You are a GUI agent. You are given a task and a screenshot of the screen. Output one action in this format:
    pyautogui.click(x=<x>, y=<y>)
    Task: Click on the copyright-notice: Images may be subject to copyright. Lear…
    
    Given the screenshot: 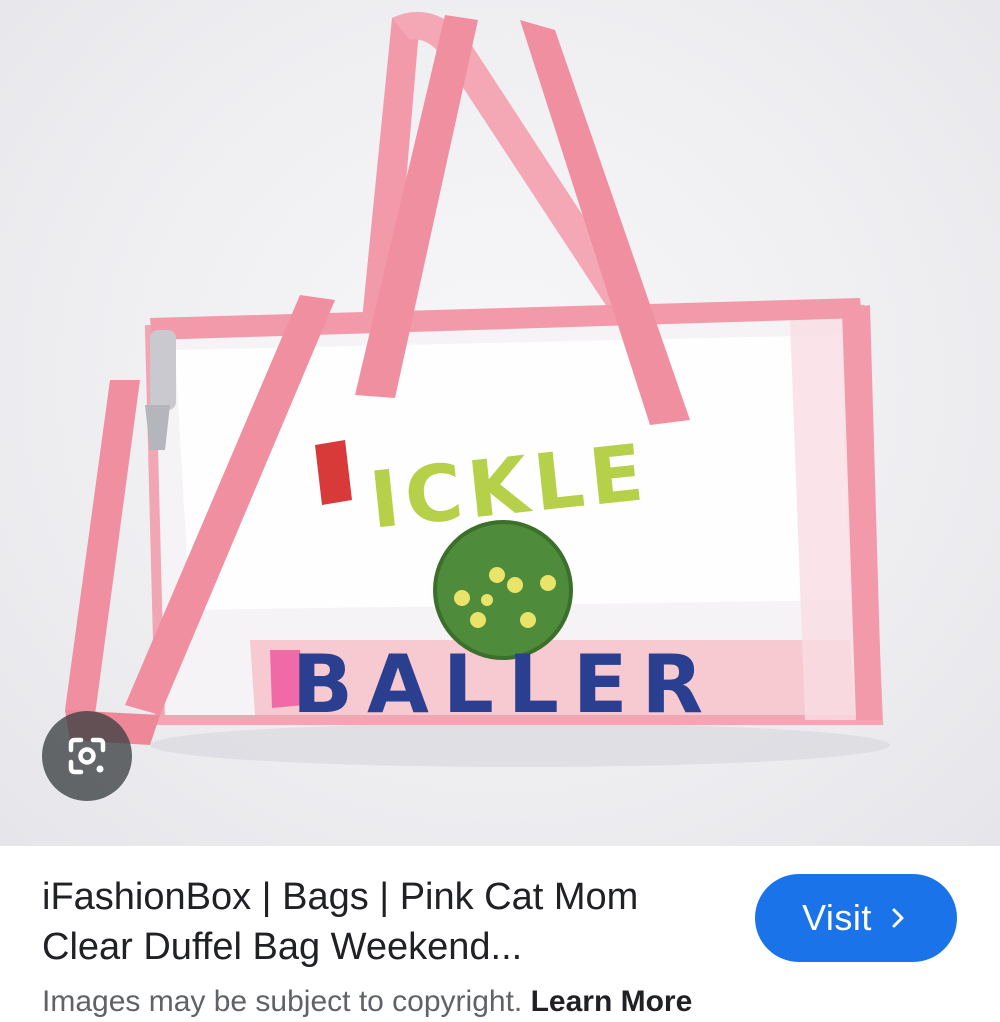 What is the action you would take?
    pyautogui.click(x=512, y=1002)
    